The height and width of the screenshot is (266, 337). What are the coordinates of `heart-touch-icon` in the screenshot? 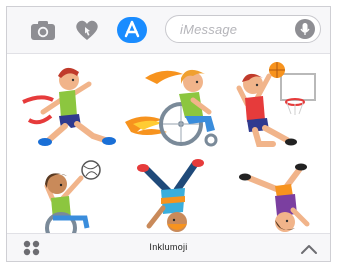 It's located at (87, 30).